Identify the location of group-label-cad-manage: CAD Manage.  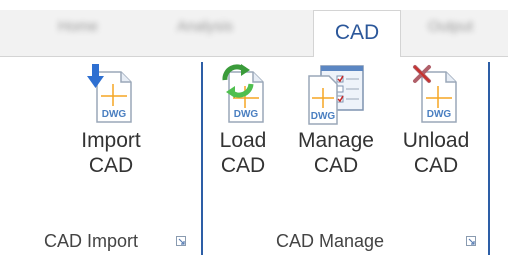
(330, 241).